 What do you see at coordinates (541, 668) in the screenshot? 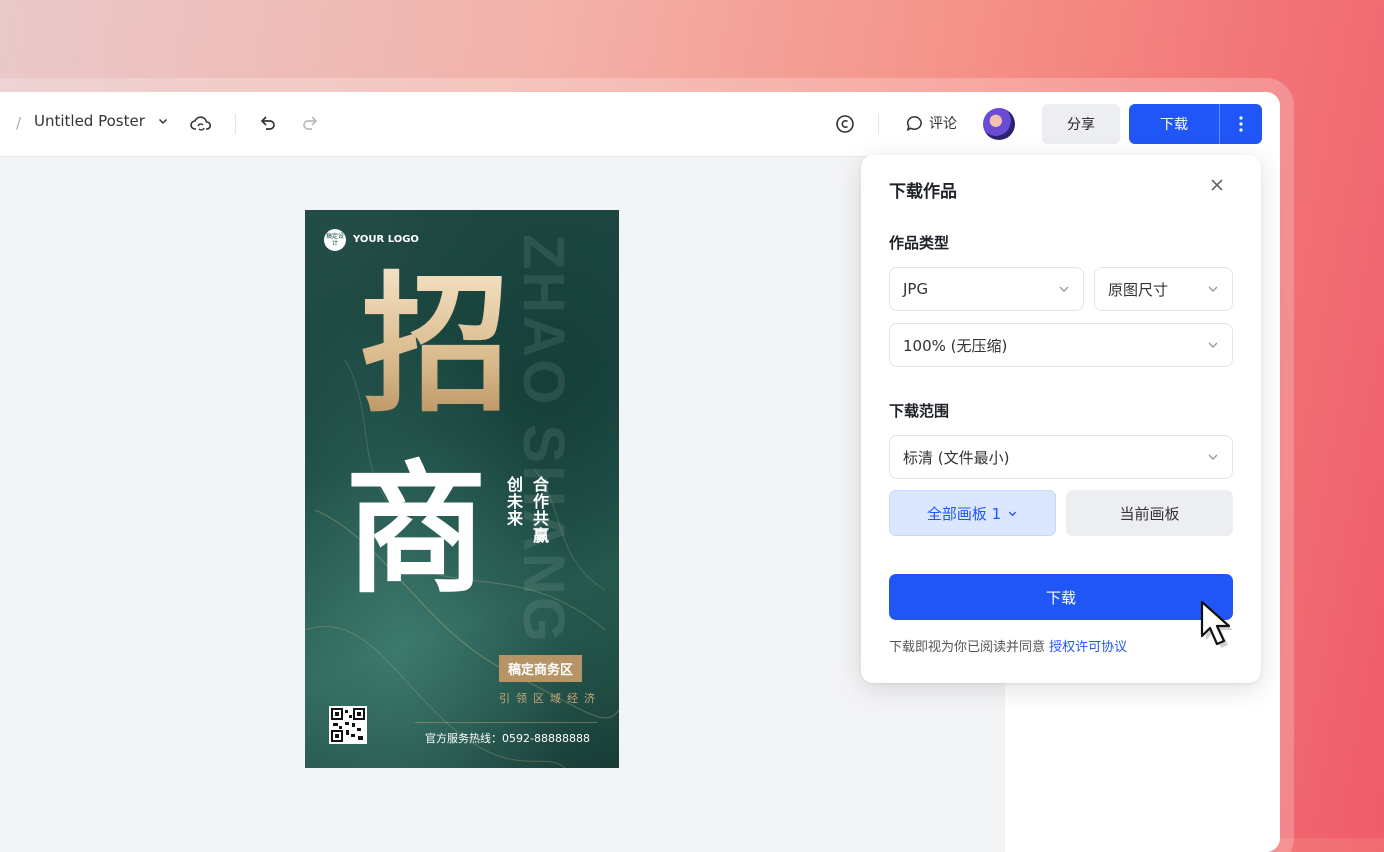
I see `tag-label: 稿定商务区` at bounding box center [541, 668].